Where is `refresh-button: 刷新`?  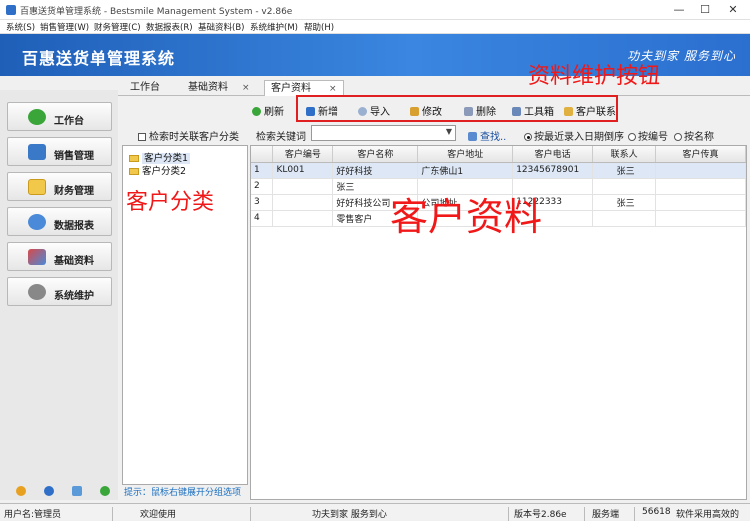
refresh-button: 刷新 is located at coordinates (268, 110).